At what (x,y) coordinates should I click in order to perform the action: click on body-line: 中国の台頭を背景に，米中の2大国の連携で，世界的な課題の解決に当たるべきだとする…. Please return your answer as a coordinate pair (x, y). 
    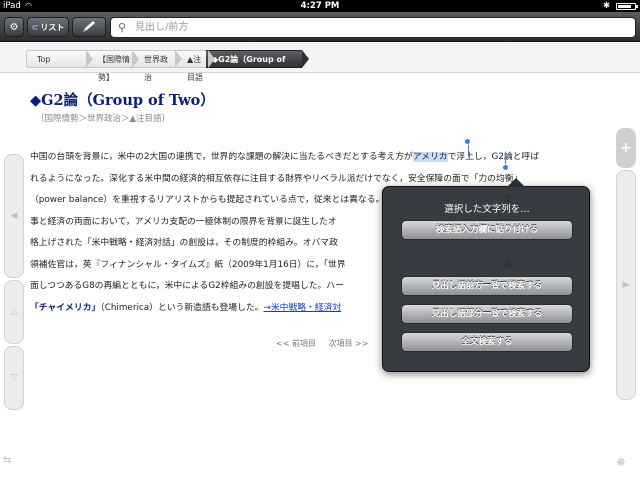
    Looking at the image, I should click on (285, 157).